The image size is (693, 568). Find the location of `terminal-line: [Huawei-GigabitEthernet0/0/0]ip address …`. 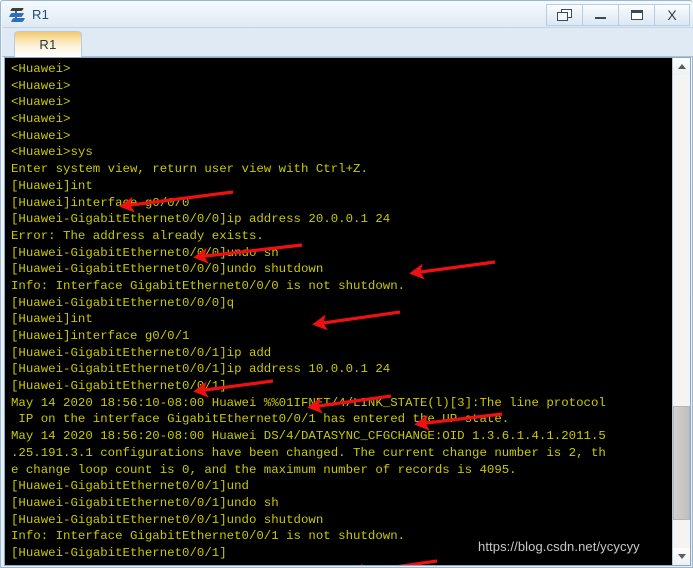

terminal-line: [Huawei-GigabitEthernet0/0/0]ip address … is located at coordinates (201, 219).